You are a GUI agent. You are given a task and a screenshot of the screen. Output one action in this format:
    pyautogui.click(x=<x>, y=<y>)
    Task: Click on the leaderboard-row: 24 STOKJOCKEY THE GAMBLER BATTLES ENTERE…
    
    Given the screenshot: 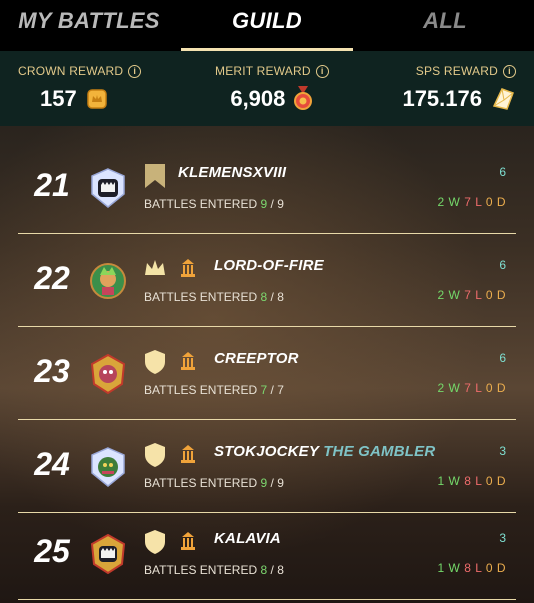 What is the action you would take?
    pyautogui.click(x=267, y=466)
    